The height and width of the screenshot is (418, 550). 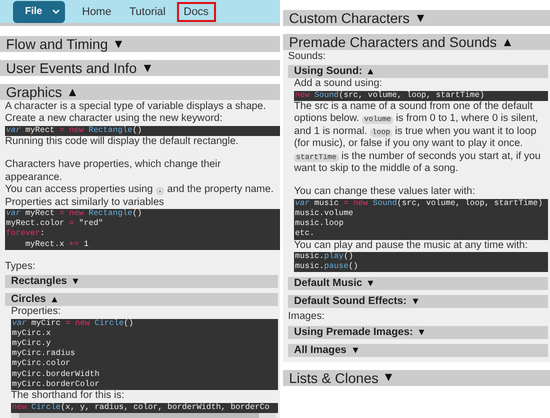 What do you see at coordinates (339, 84) in the screenshot?
I see `body-text: Add a sound using:` at bounding box center [339, 84].